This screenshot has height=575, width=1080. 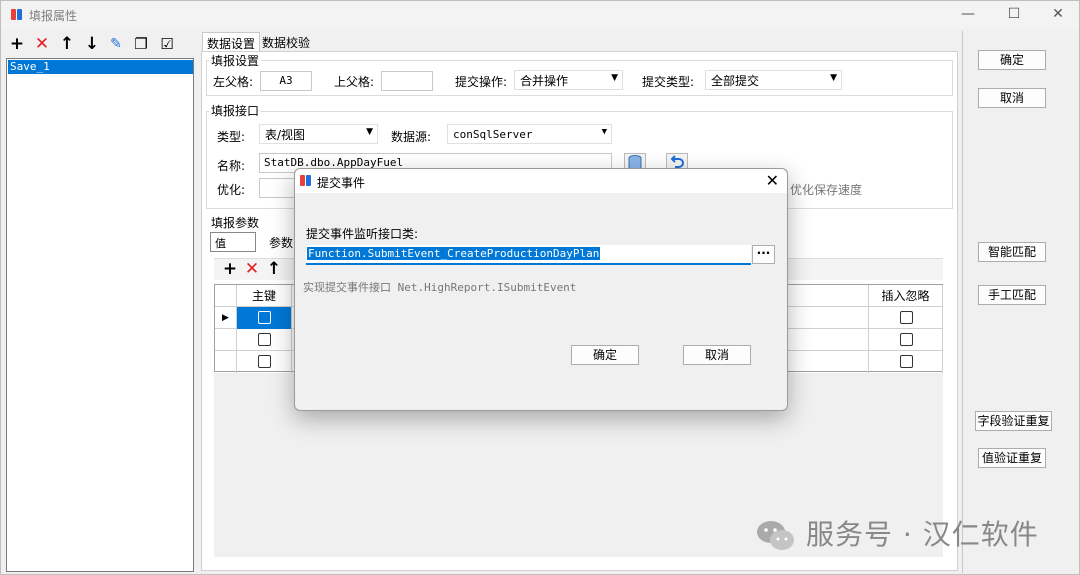 What do you see at coordinates (763, 254) in the screenshot?
I see `browse-button: ···` at bounding box center [763, 254].